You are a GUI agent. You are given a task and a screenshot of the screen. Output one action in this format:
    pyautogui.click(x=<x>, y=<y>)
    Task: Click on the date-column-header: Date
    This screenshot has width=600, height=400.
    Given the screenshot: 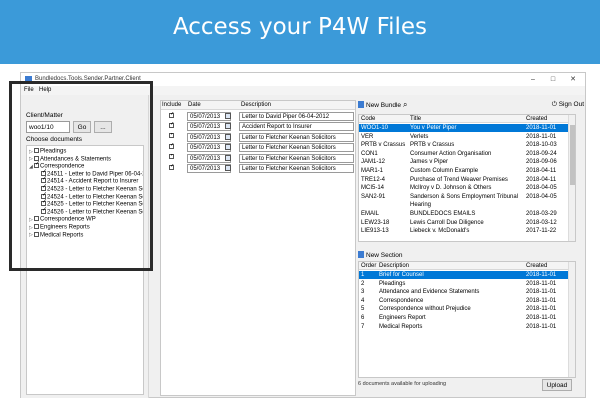 What is the action you would take?
    pyautogui.click(x=194, y=105)
    